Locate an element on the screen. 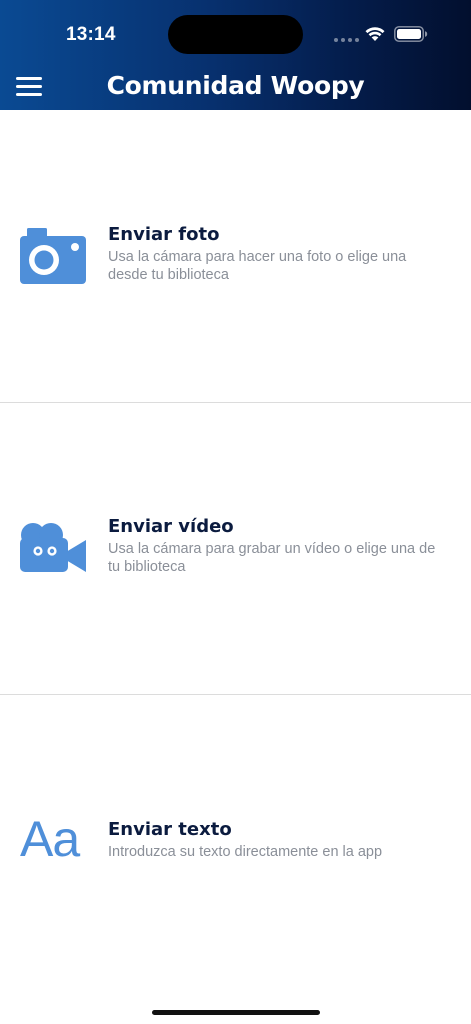 Image resolution: width=471 pixels, height=1024 pixels. send-photo-title: Enviar foto is located at coordinates (164, 234).